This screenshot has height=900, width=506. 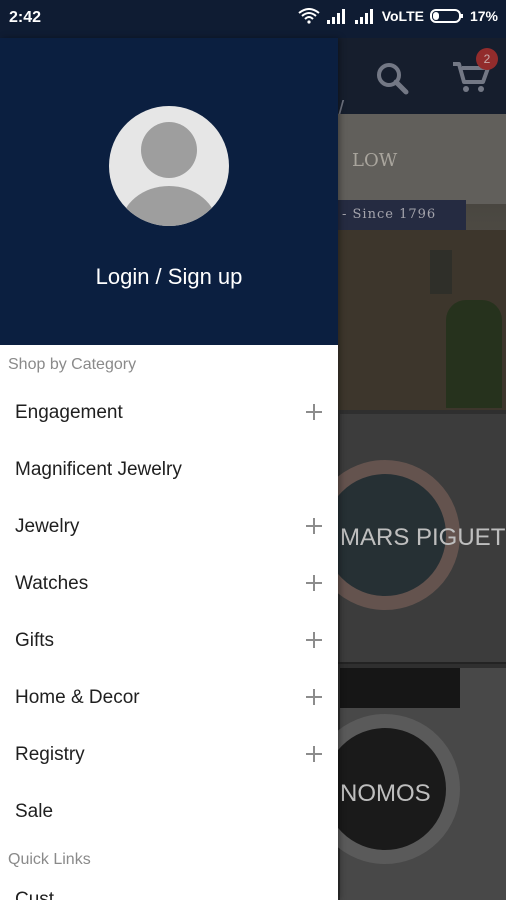 What do you see at coordinates (77, 697) in the screenshot?
I see `category-item-label: Home & Decor` at bounding box center [77, 697].